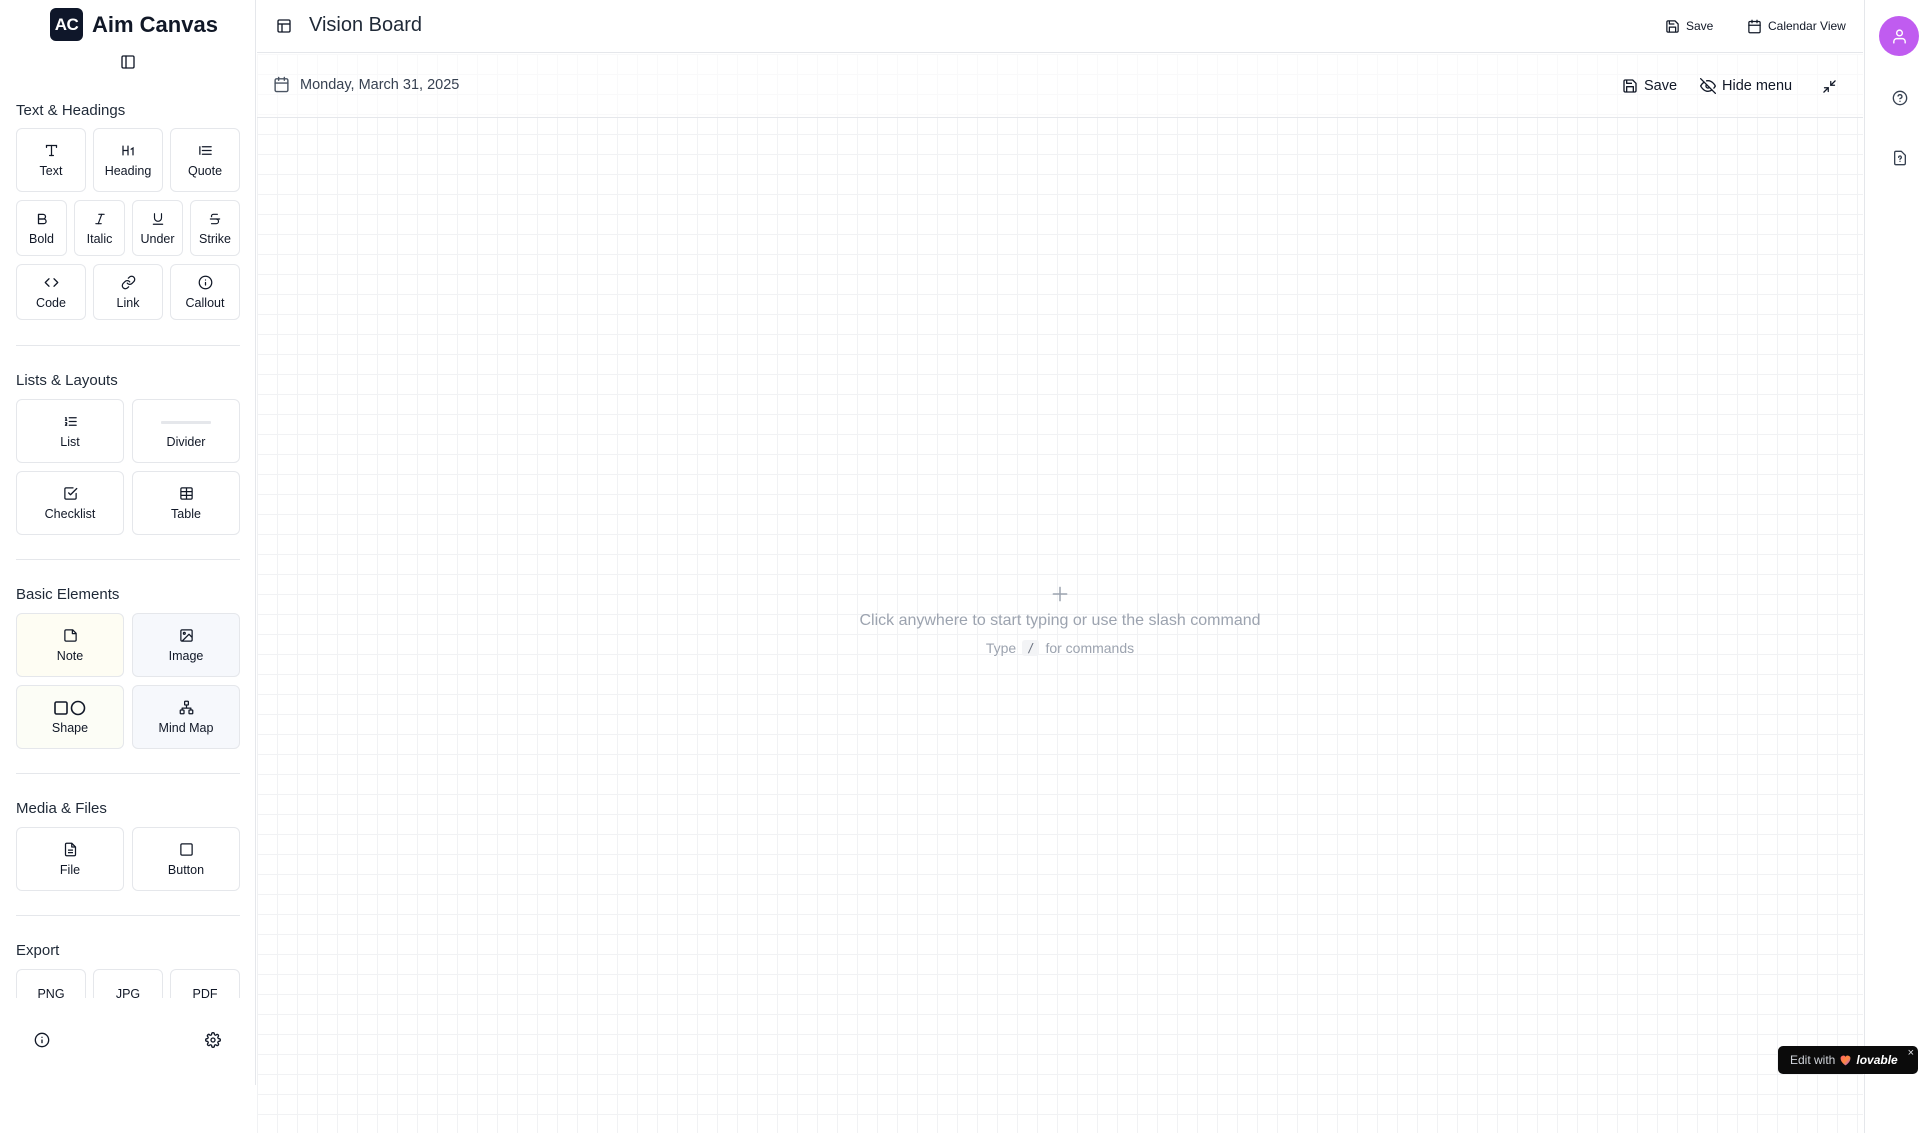 The width and height of the screenshot is (1920, 1133). Describe the element at coordinates (51, 983) in the screenshot. I see `export-png-button: PNG` at that location.